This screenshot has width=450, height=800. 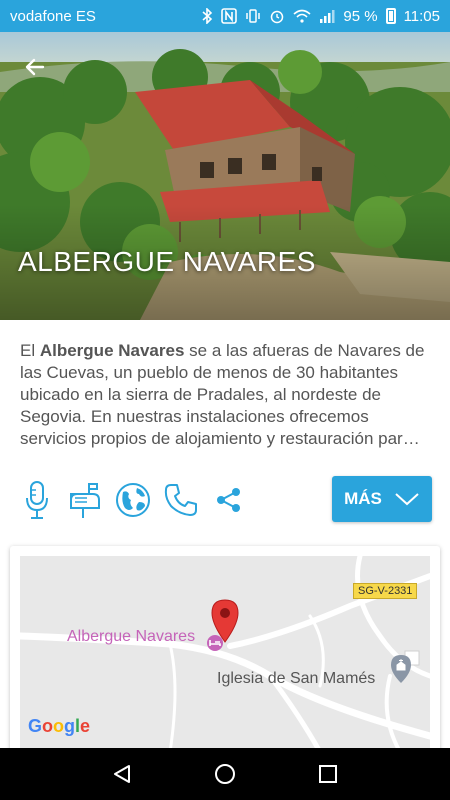 I want to click on map-place-name: Albergue Navares, so click(x=131, y=636).